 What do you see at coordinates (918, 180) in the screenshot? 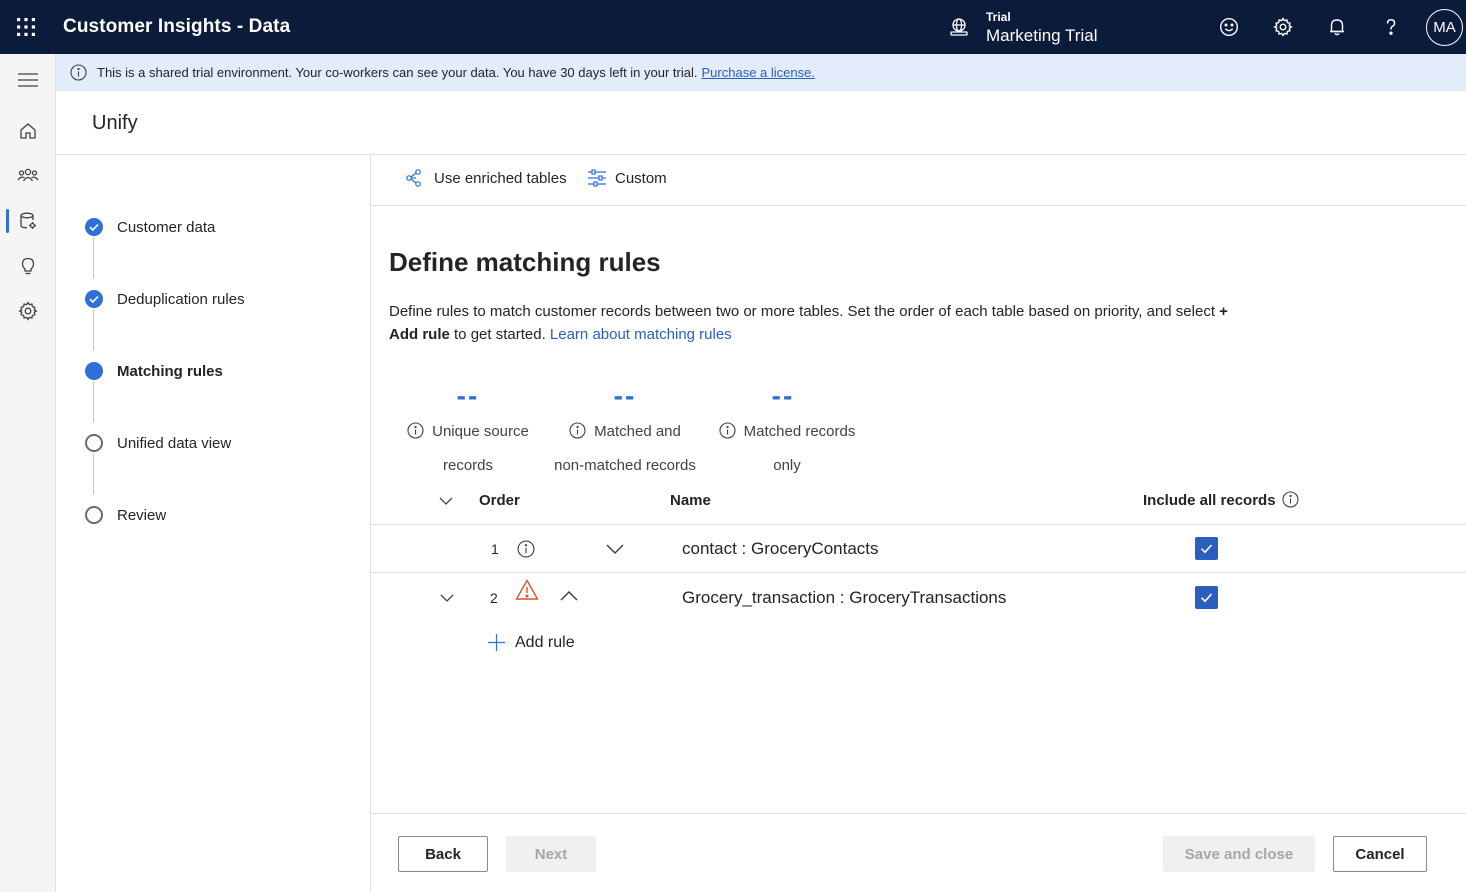
I see `command-bar: Use enriched tables Custom` at bounding box center [918, 180].